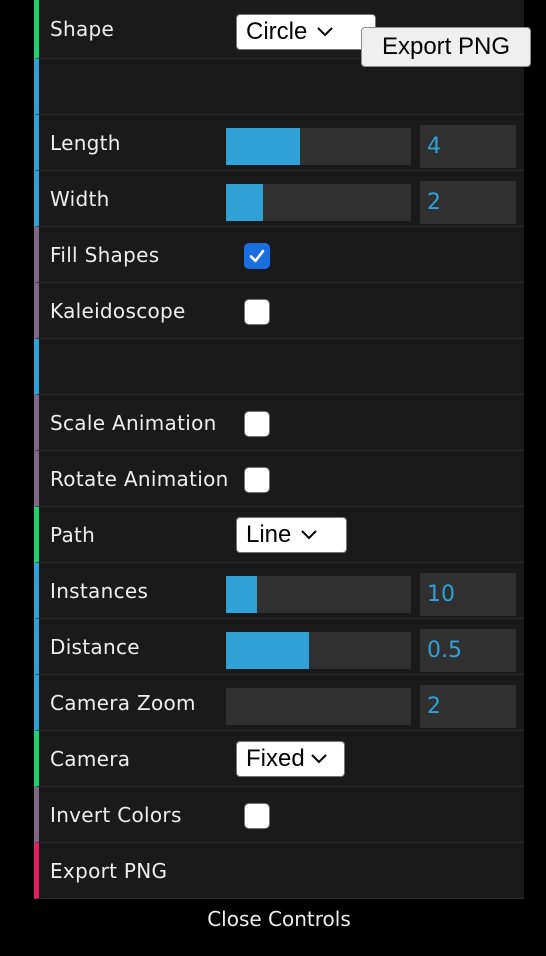  Describe the element at coordinates (468, 594) in the screenshot. I see `instances-input: 10` at that location.